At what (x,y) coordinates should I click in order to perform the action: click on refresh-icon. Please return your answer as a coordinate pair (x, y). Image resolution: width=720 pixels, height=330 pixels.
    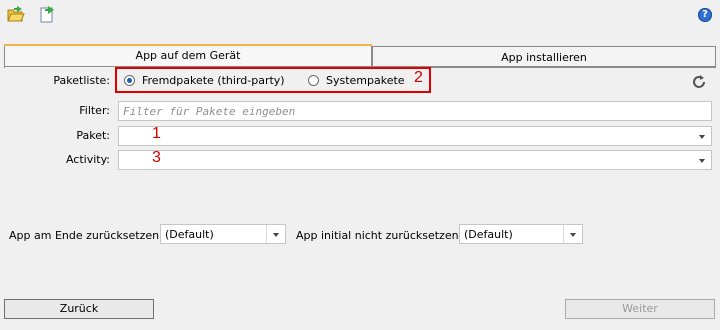
    Looking at the image, I should click on (699, 82).